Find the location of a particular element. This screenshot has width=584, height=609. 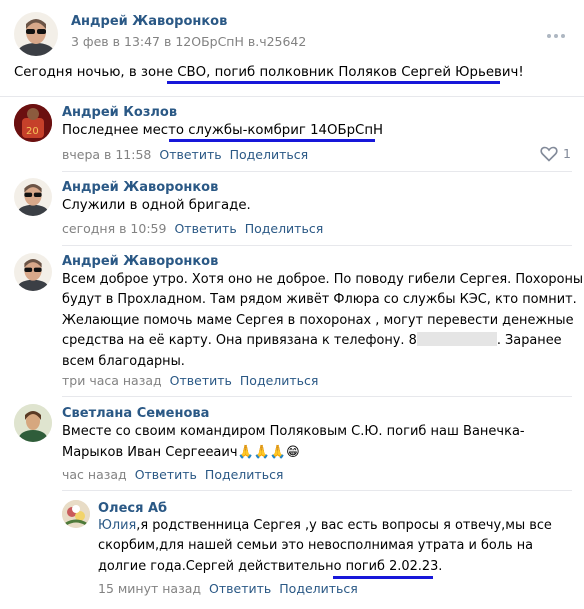

comment-text-line: всем благодарны. is located at coordinates (123, 361).